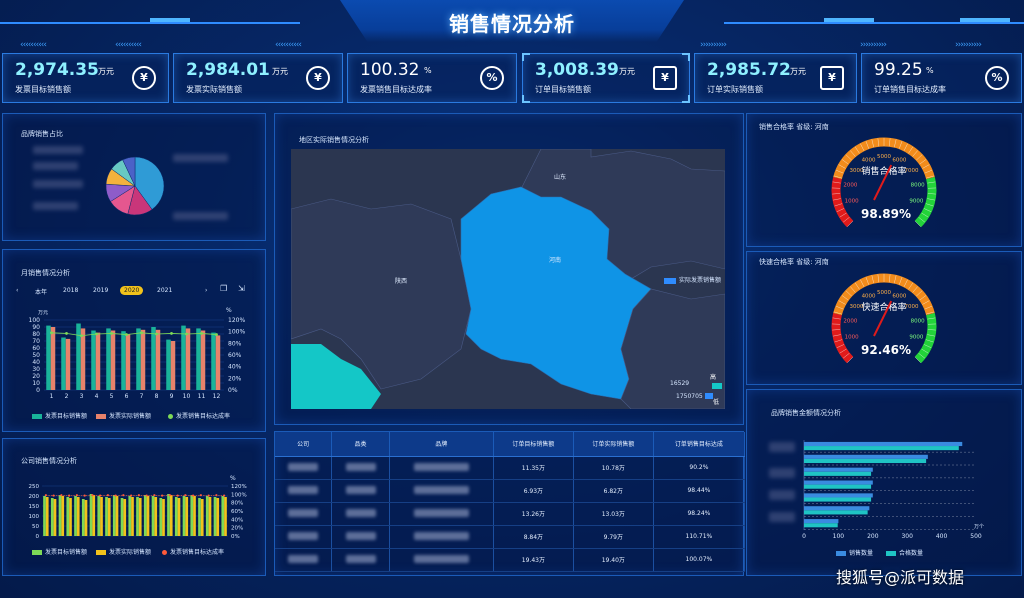 The width and height of the screenshot is (1024, 598). What do you see at coordinates (533, 444) in the screenshot?
I see `table-header-cell: 订单目标销售额` at bounding box center [533, 444].